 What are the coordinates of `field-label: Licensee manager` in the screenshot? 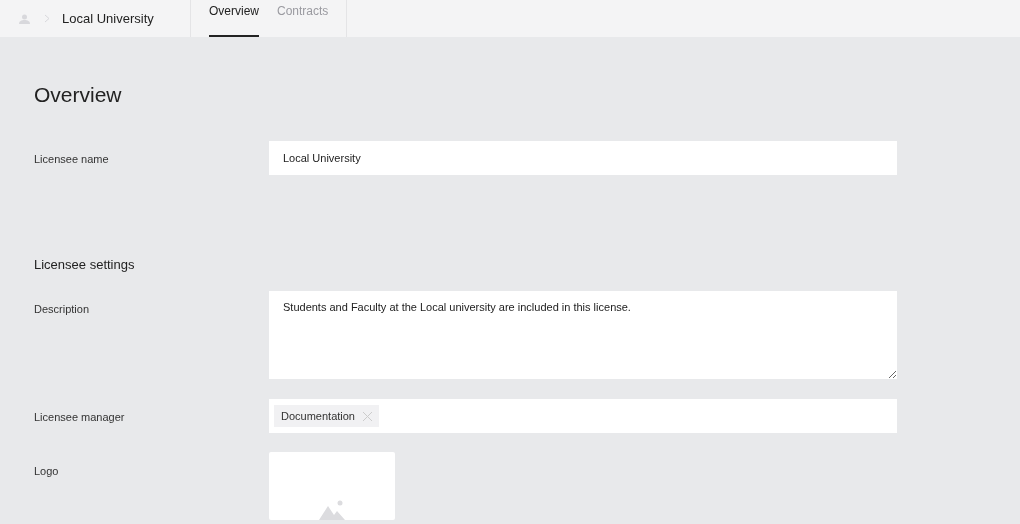 It's located at (80, 417).